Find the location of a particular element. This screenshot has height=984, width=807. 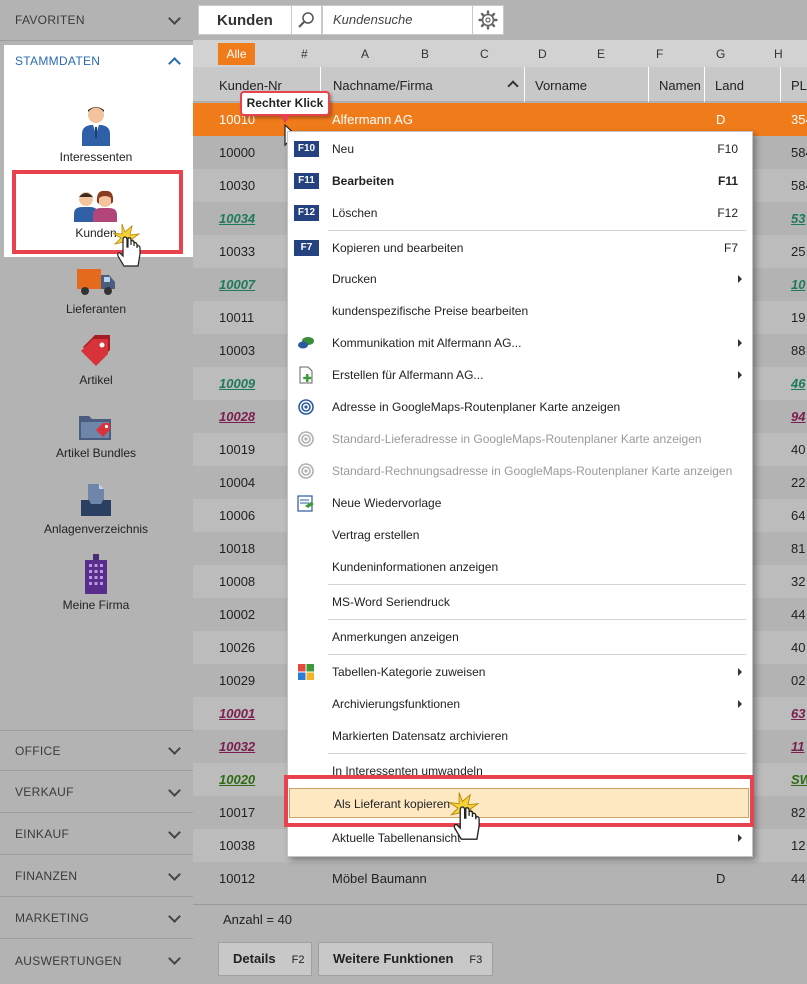

search-button is located at coordinates (306, 20).